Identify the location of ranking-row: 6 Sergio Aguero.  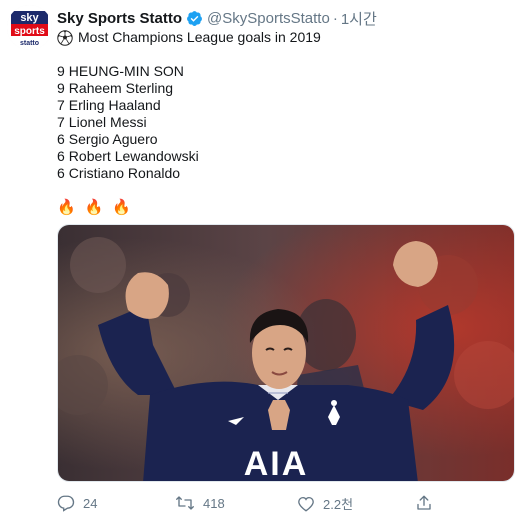
(282, 139).